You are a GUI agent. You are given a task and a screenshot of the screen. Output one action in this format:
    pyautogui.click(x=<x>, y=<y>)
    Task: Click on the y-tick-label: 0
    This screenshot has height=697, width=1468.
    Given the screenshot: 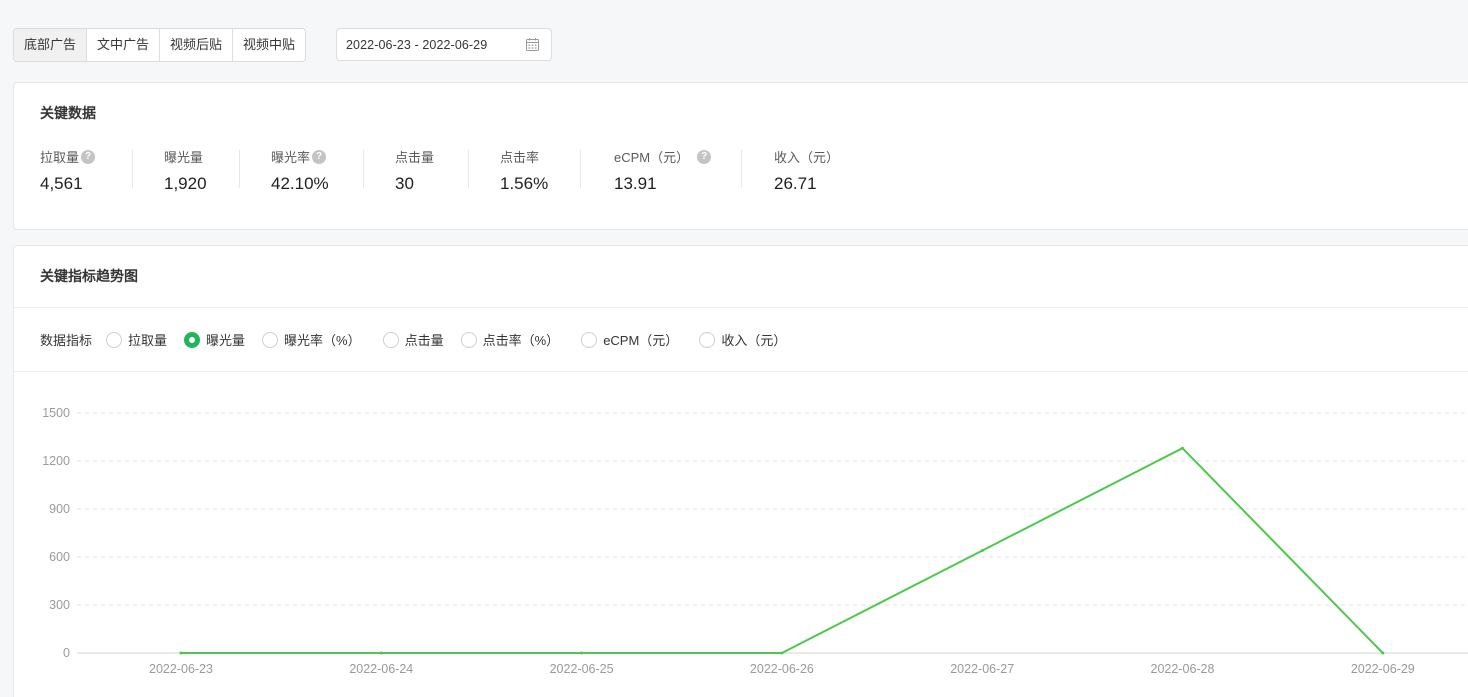 What is the action you would take?
    pyautogui.click(x=66, y=653)
    